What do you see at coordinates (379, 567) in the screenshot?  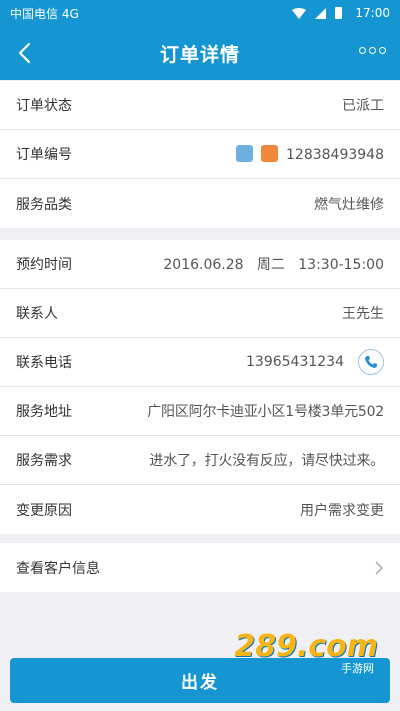 I see `chevron-right-icon` at bounding box center [379, 567].